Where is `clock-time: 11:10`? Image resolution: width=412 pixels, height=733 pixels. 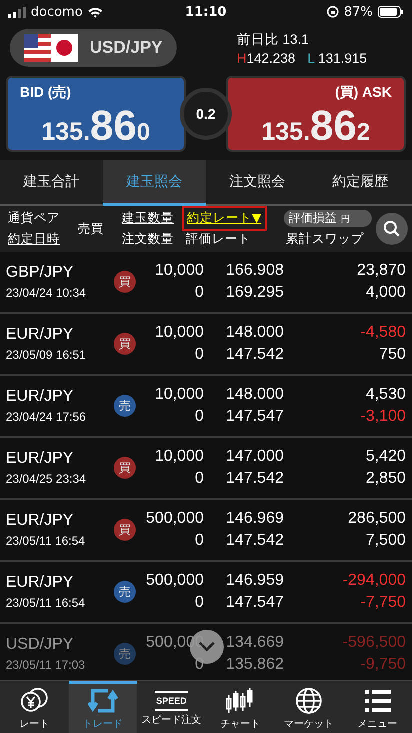 clock-time: 11:10 is located at coordinates (206, 12).